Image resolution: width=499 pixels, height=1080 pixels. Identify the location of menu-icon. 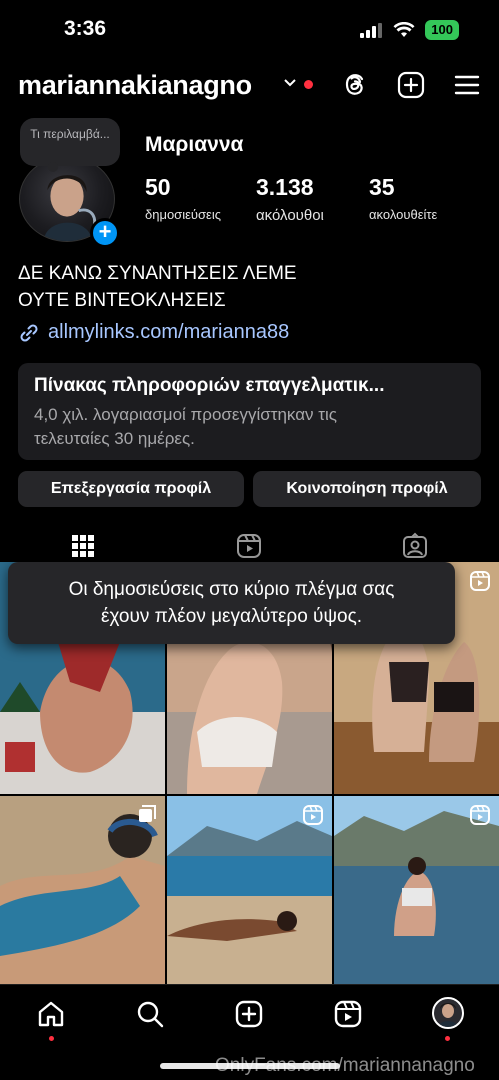
(467, 85).